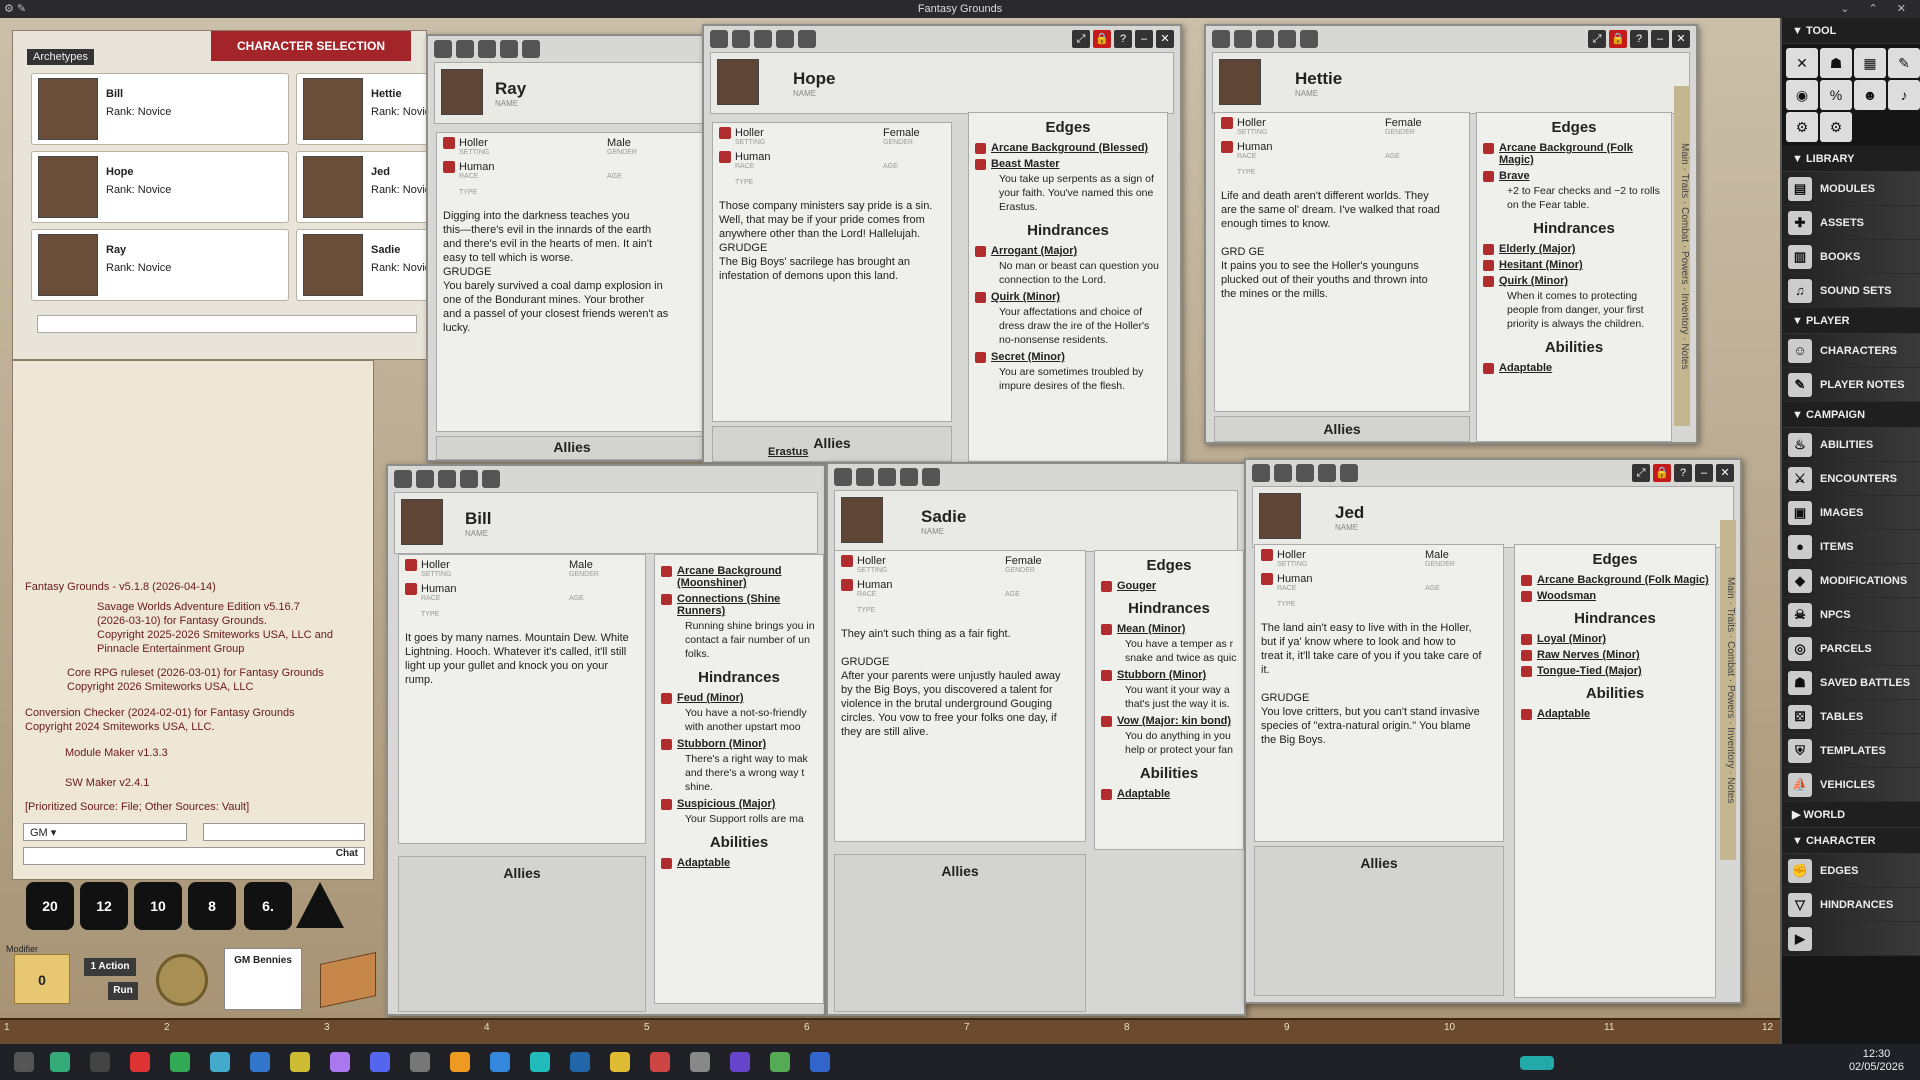 The height and width of the screenshot is (1080, 1920). What do you see at coordinates (1851, 445) in the screenshot?
I see `sidebar-item-abilities: ♨ ABILITIES` at bounding box center [1851, 445].